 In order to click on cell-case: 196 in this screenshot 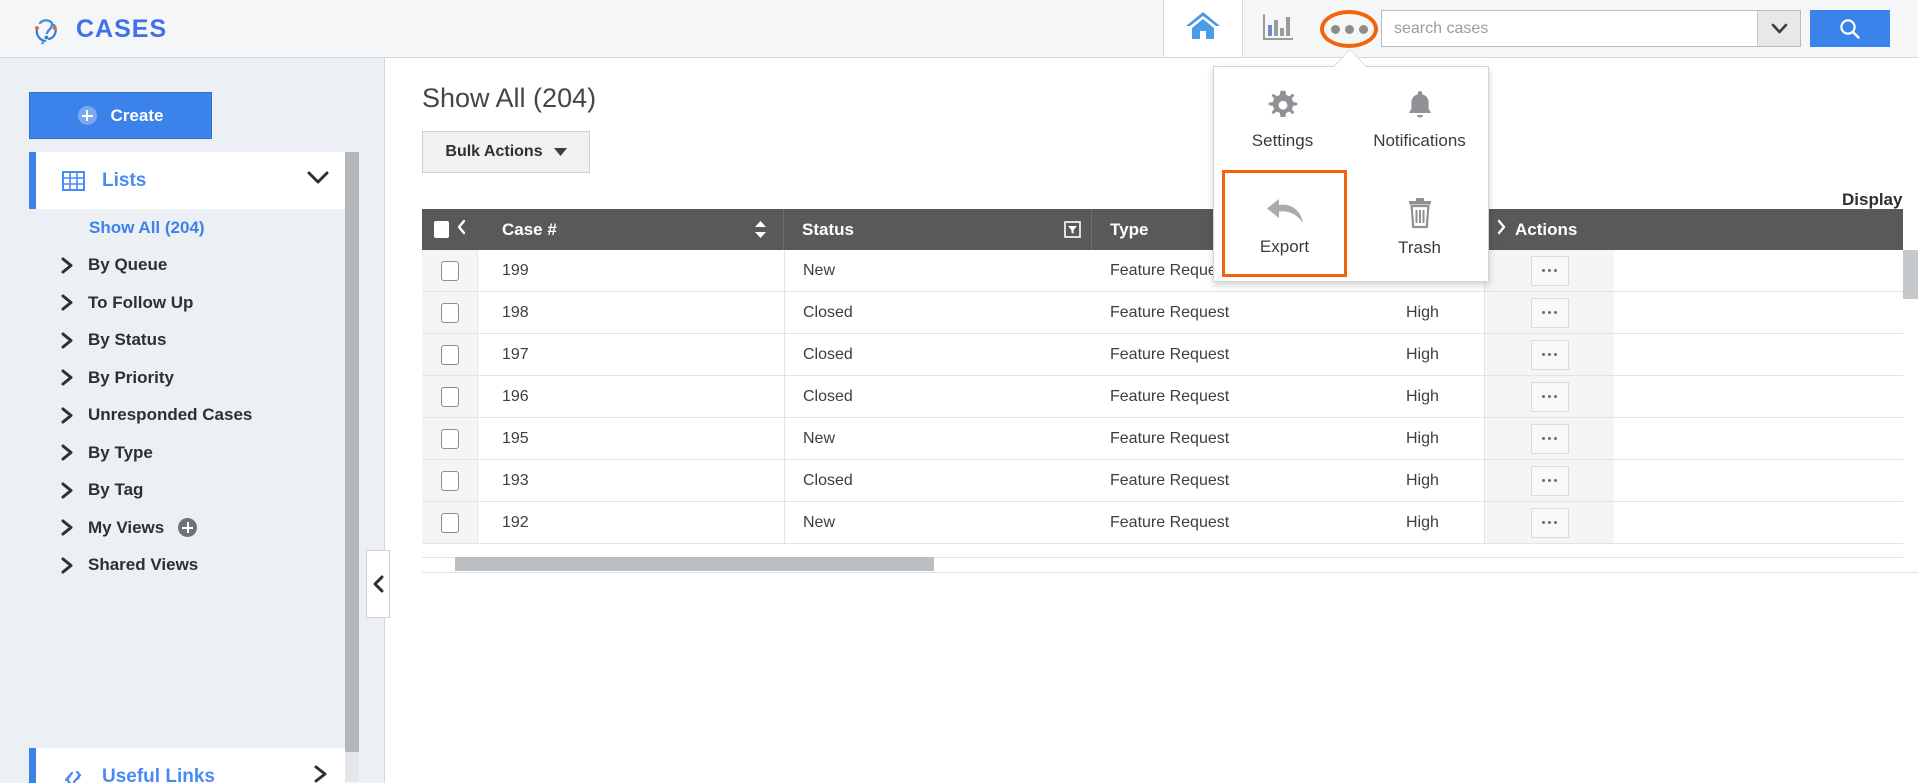, I will do `click(631, 396)`.